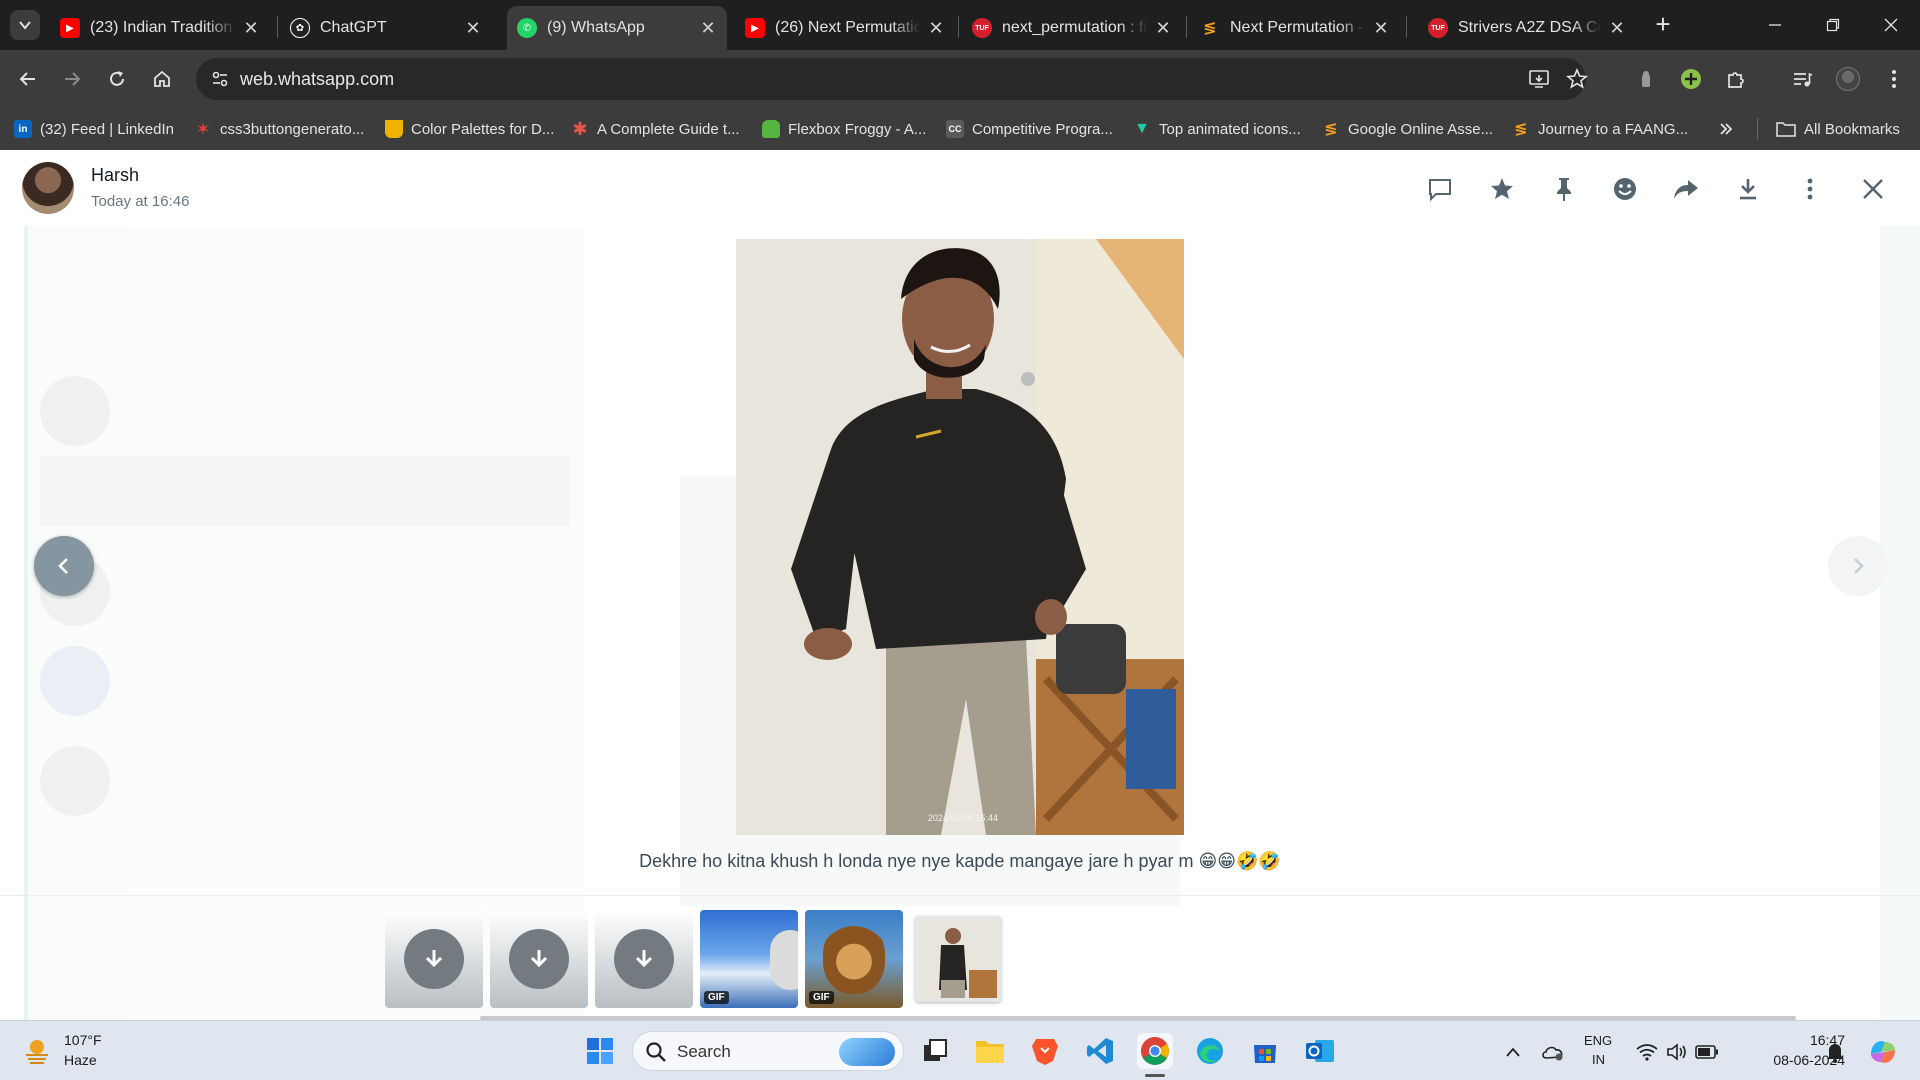 The width and height of the screenshot is (1920, 1080). Describe the element at coordinates (1802, 79) in the screenshot. I see `media-control-icon` at that location.